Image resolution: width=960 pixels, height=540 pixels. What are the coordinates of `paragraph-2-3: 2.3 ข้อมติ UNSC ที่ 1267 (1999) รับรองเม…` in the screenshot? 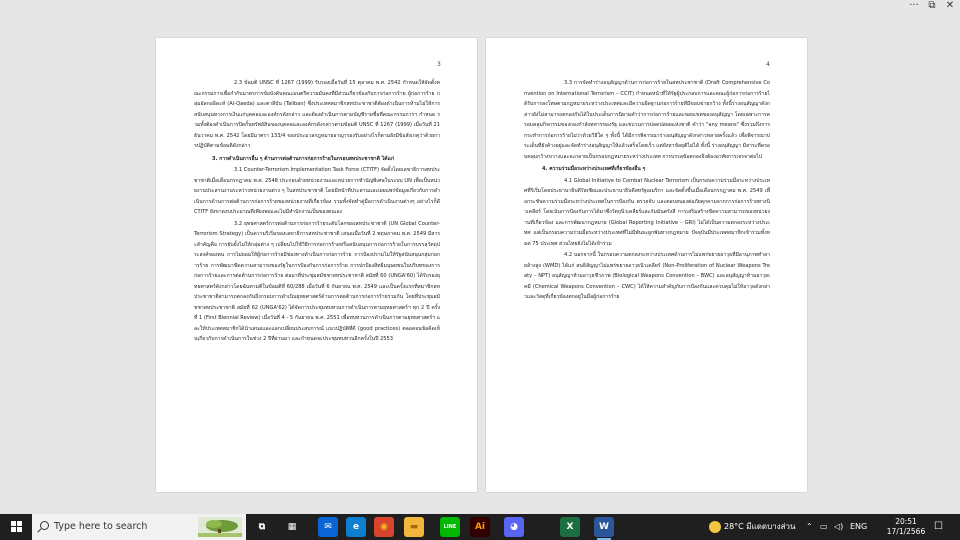 It's located at (317, 114).